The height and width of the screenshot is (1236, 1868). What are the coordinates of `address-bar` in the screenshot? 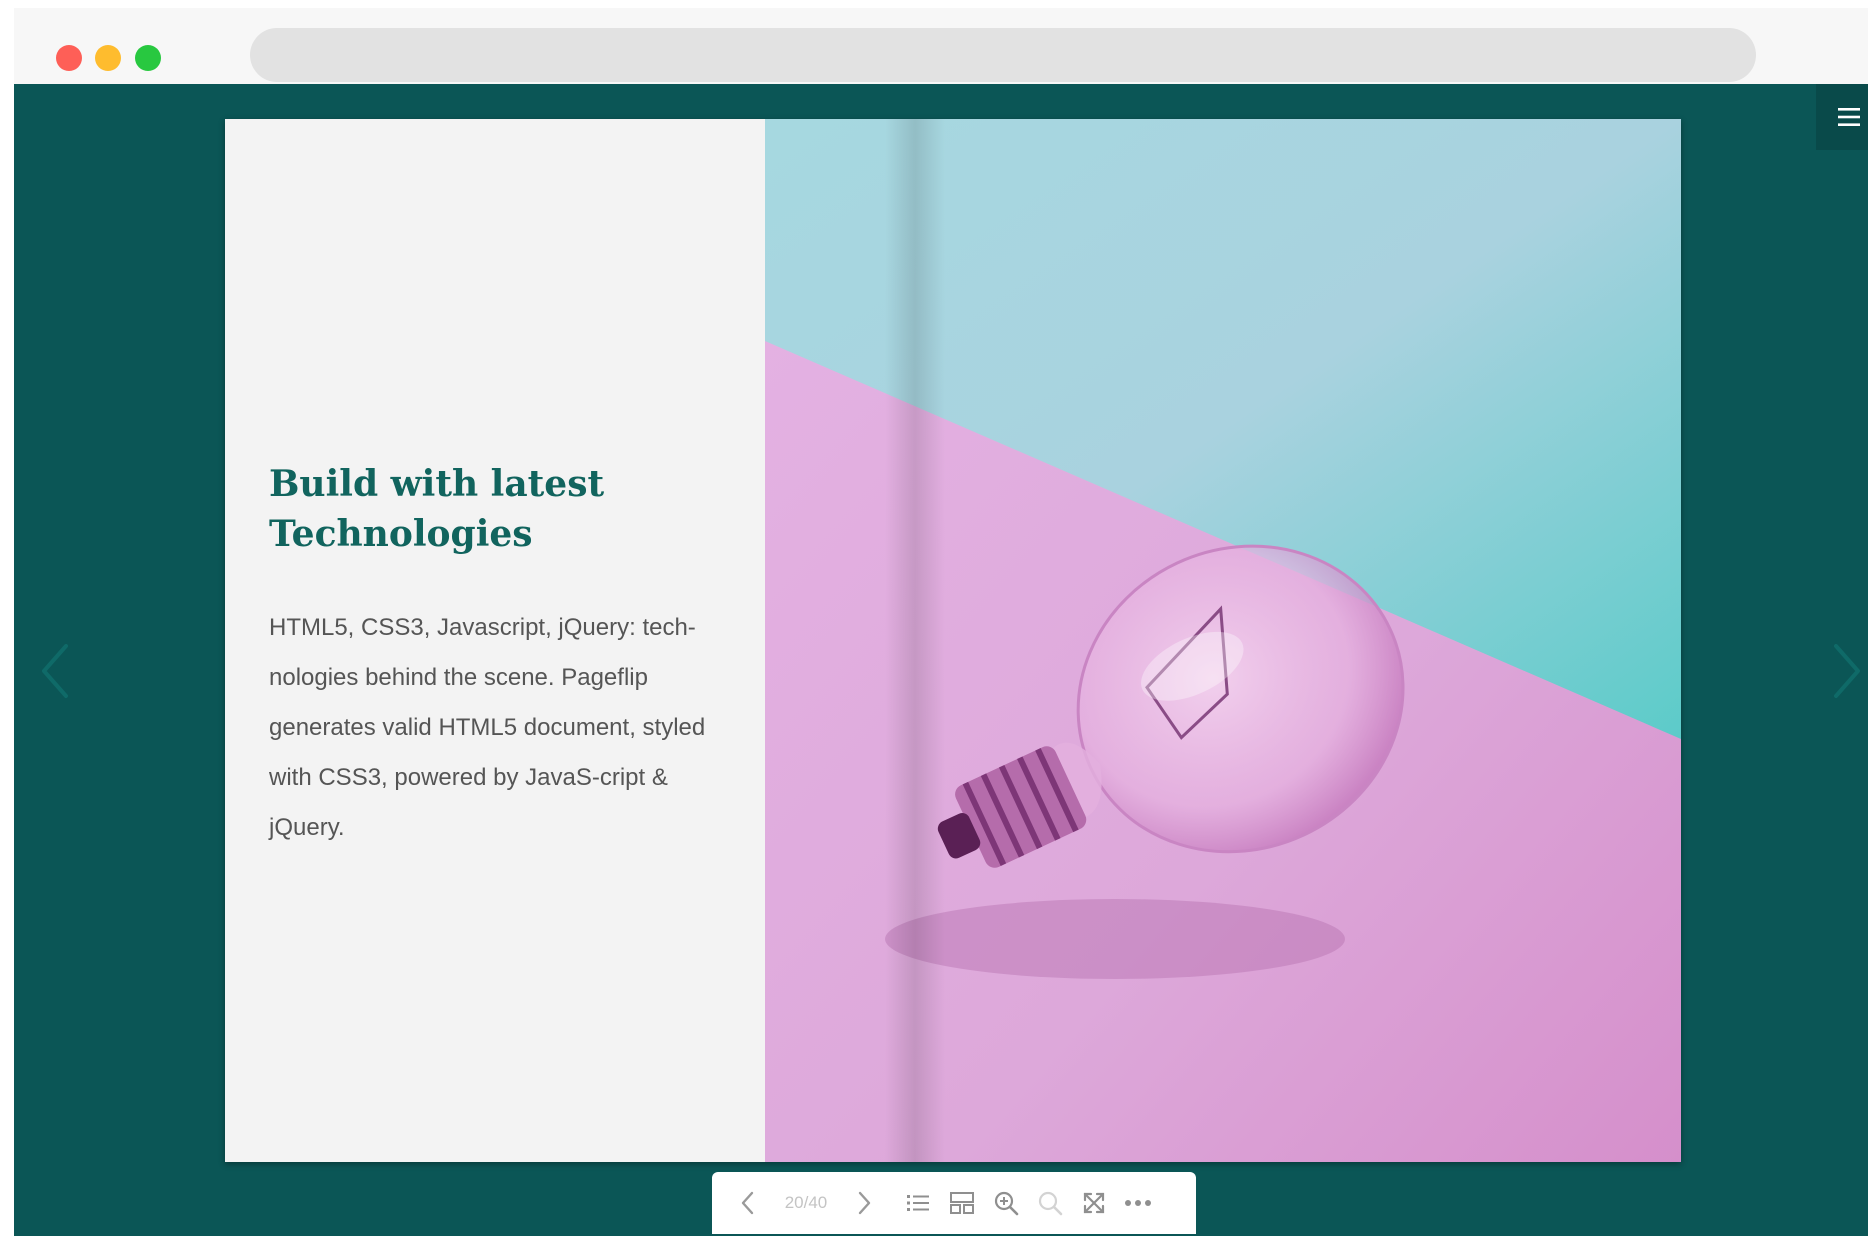 It's located at (1003, 55).